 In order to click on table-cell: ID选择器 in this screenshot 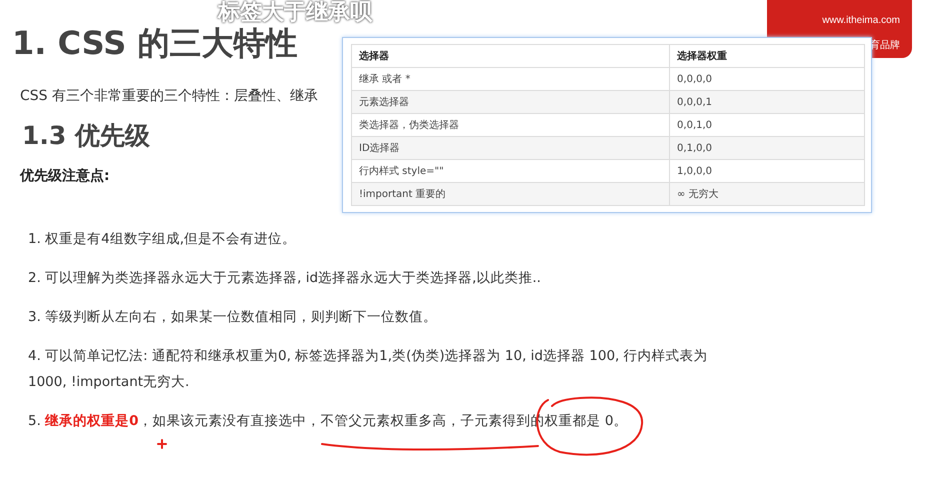, I will do `click(511, 148)`.